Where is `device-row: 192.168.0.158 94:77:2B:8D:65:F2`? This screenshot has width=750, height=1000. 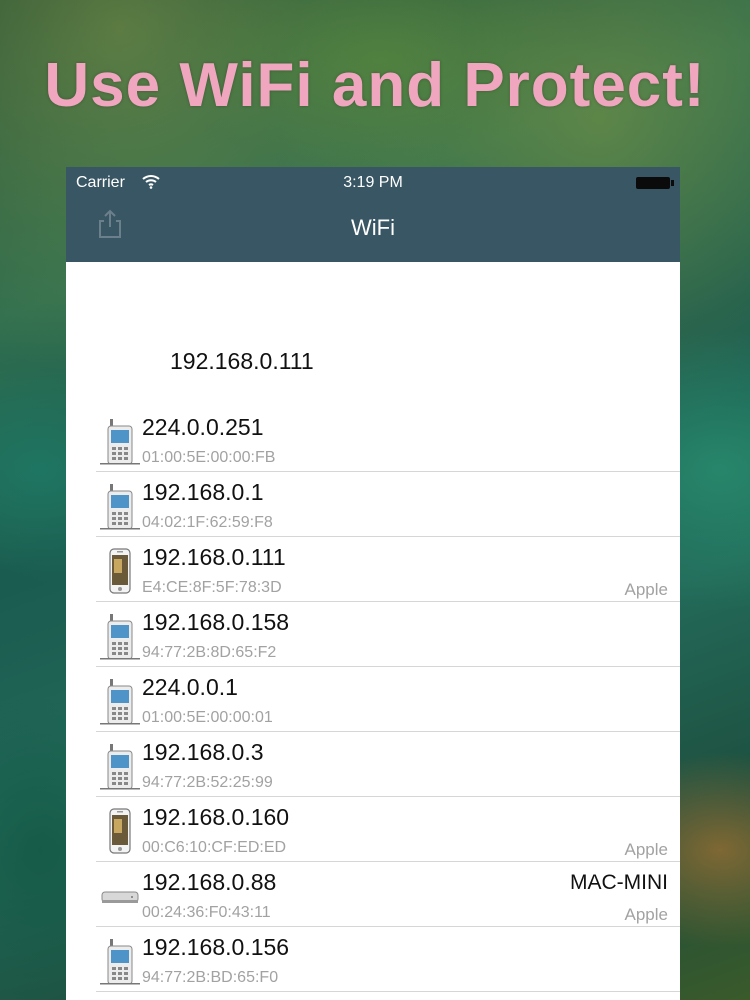 device-row: 192.168.0.158 94:77:2B:8D:65:F2 is located at coordinates (373, 634).